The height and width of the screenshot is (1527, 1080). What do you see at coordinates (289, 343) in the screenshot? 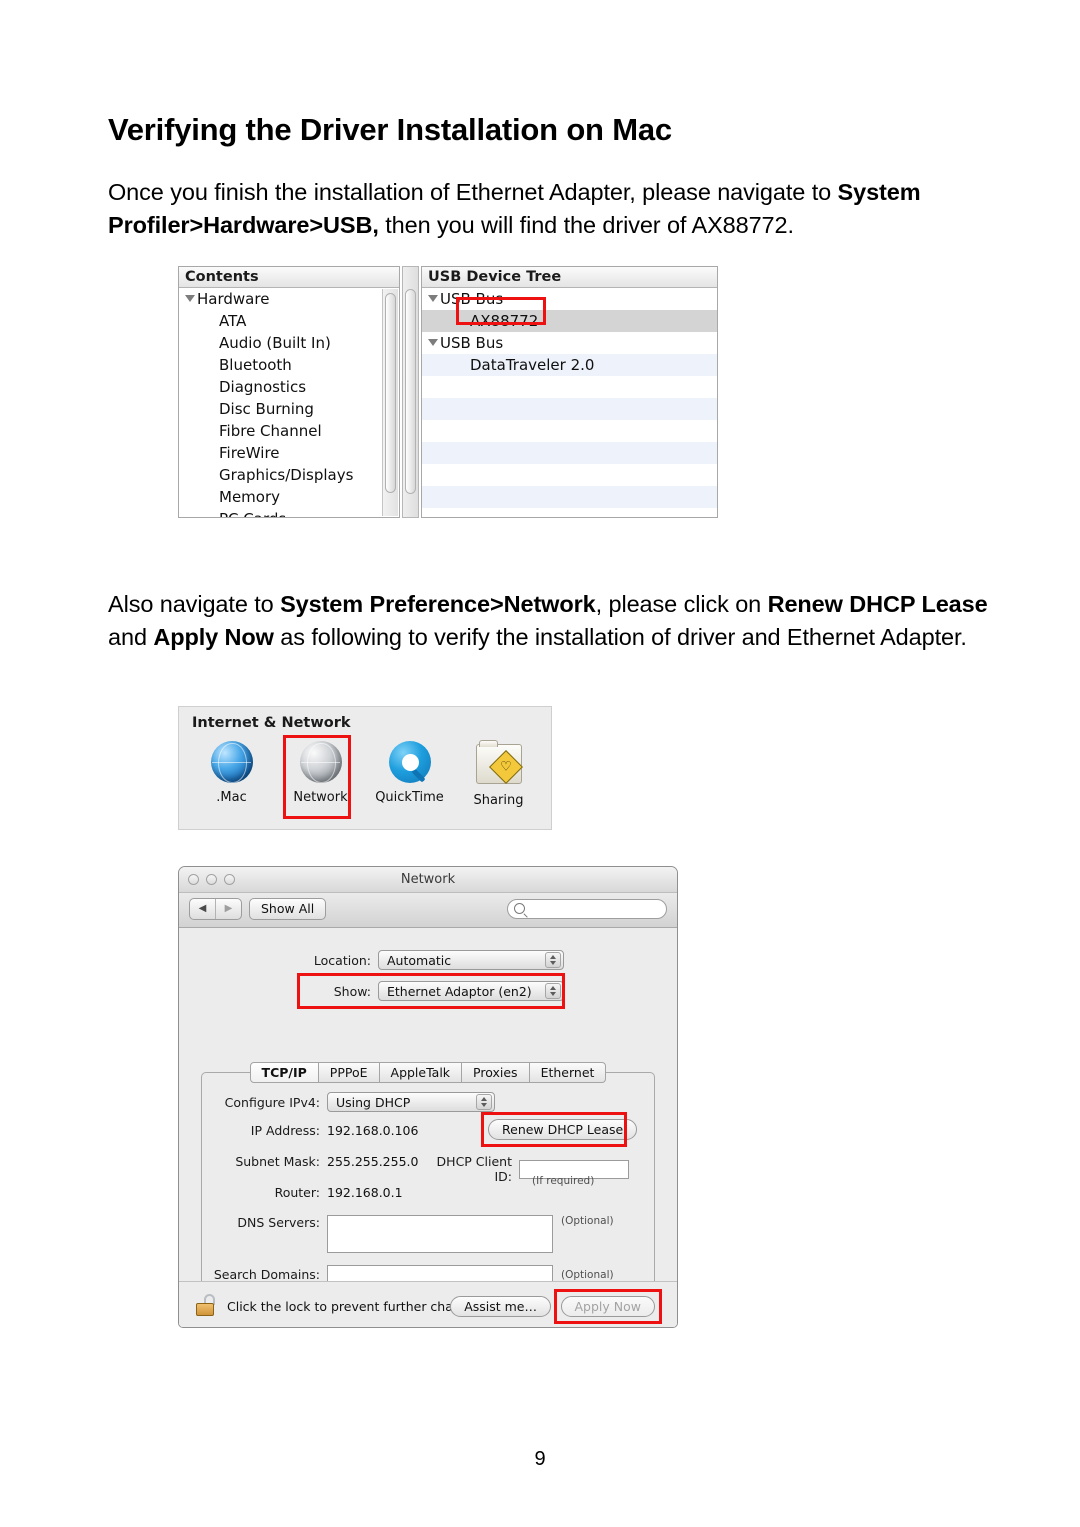
I see `contents-item-audio: Audio (Built In)` at bounding box center [289, 343].